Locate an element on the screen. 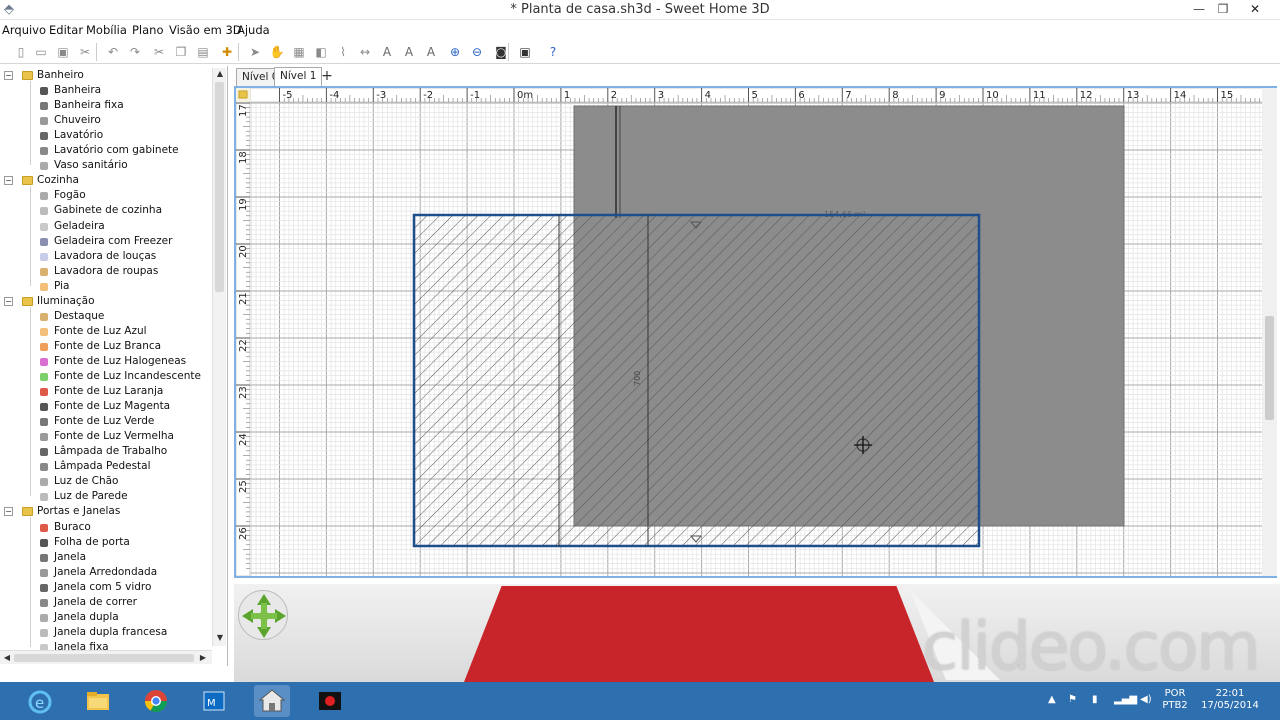  menu-arquivo: Arquivo is located at coordinates (24, 30).